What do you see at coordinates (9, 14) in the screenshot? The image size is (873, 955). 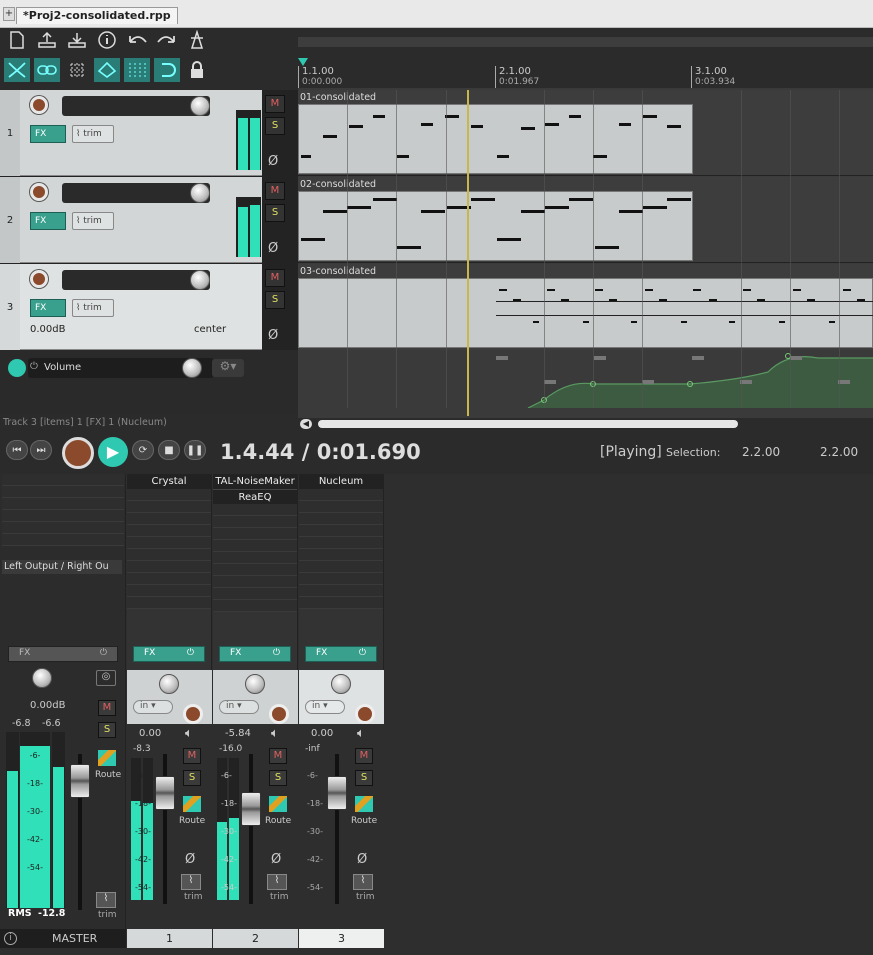 I see `new-tab-button: +` at bounding box center [9, 14].